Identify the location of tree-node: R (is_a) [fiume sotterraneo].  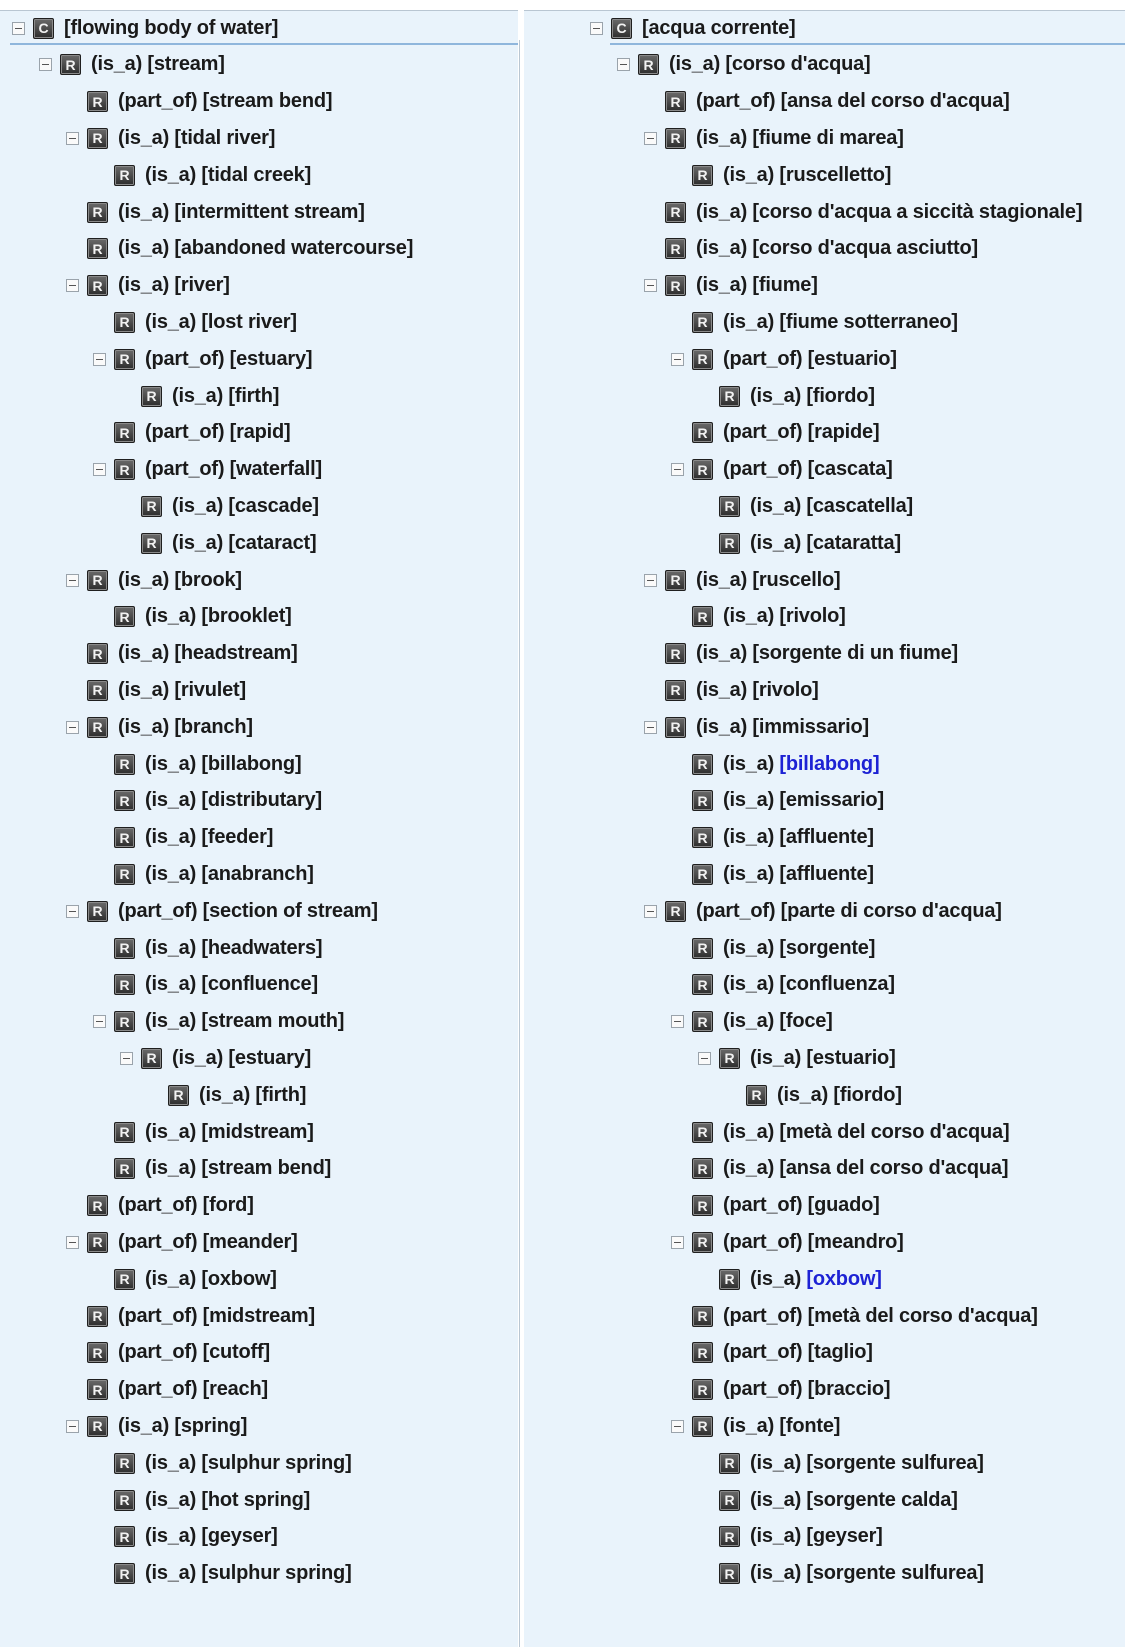
(825, 322).